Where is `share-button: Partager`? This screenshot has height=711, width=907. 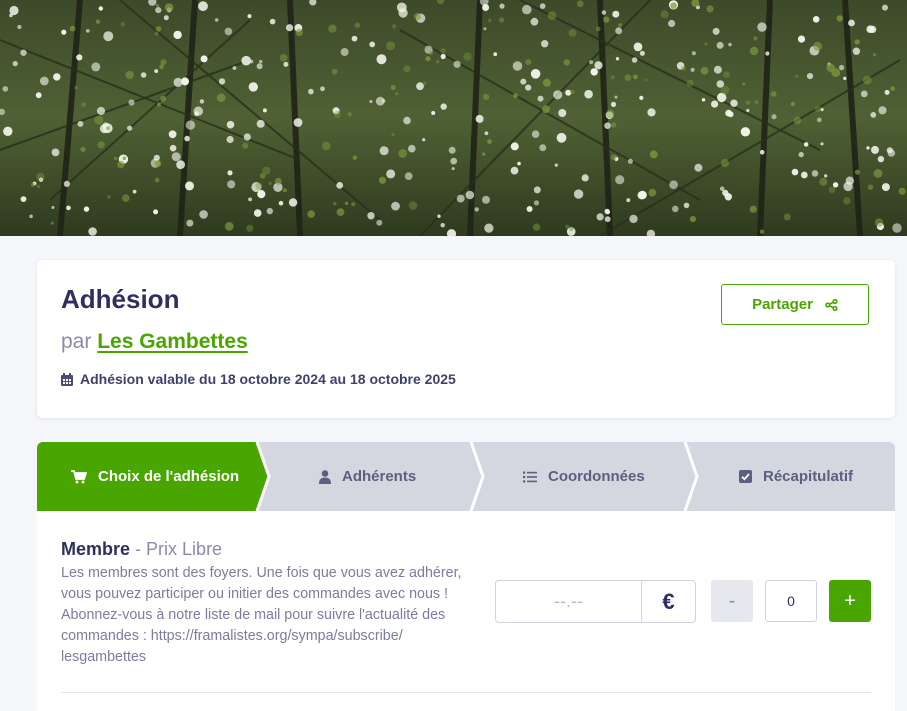
share-button: Partager is located at coordinates (795, 304).